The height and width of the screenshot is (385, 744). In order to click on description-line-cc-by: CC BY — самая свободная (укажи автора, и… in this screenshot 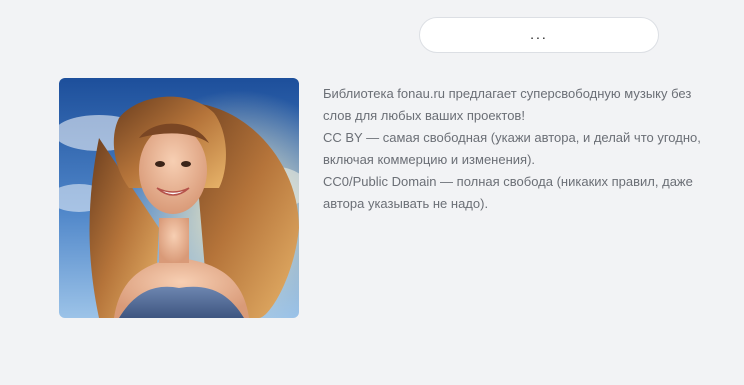, I will do `click(512, 148)`.